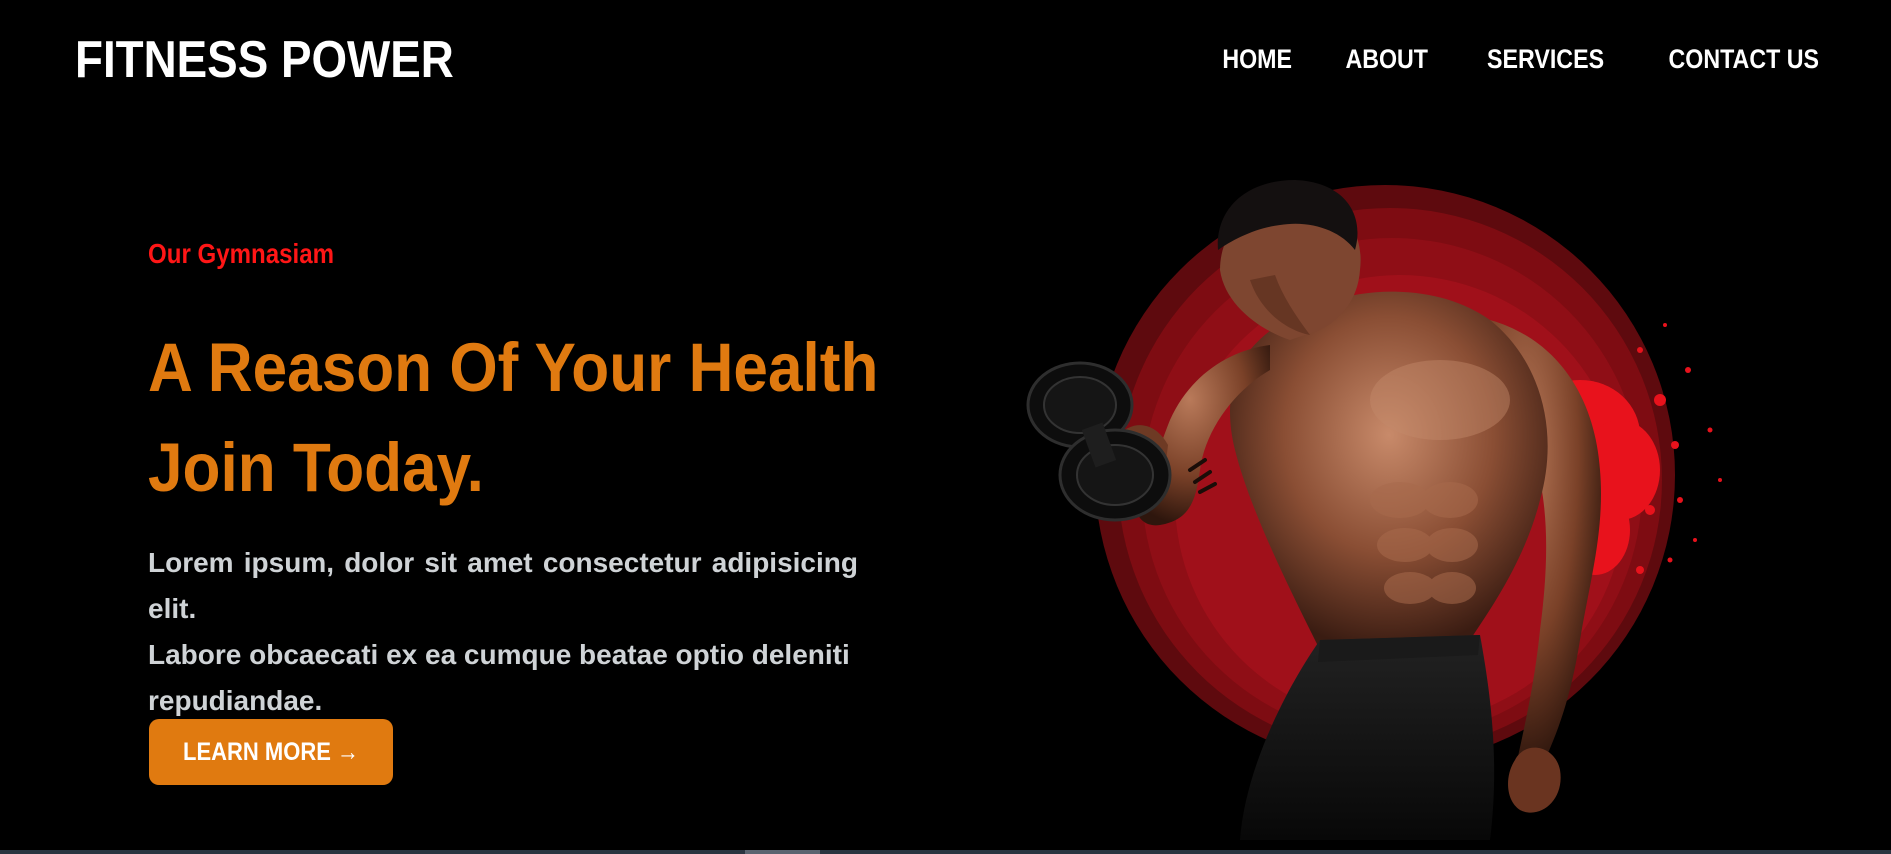  I want to click on nav-services: SERVICES, so click(1545, 59).